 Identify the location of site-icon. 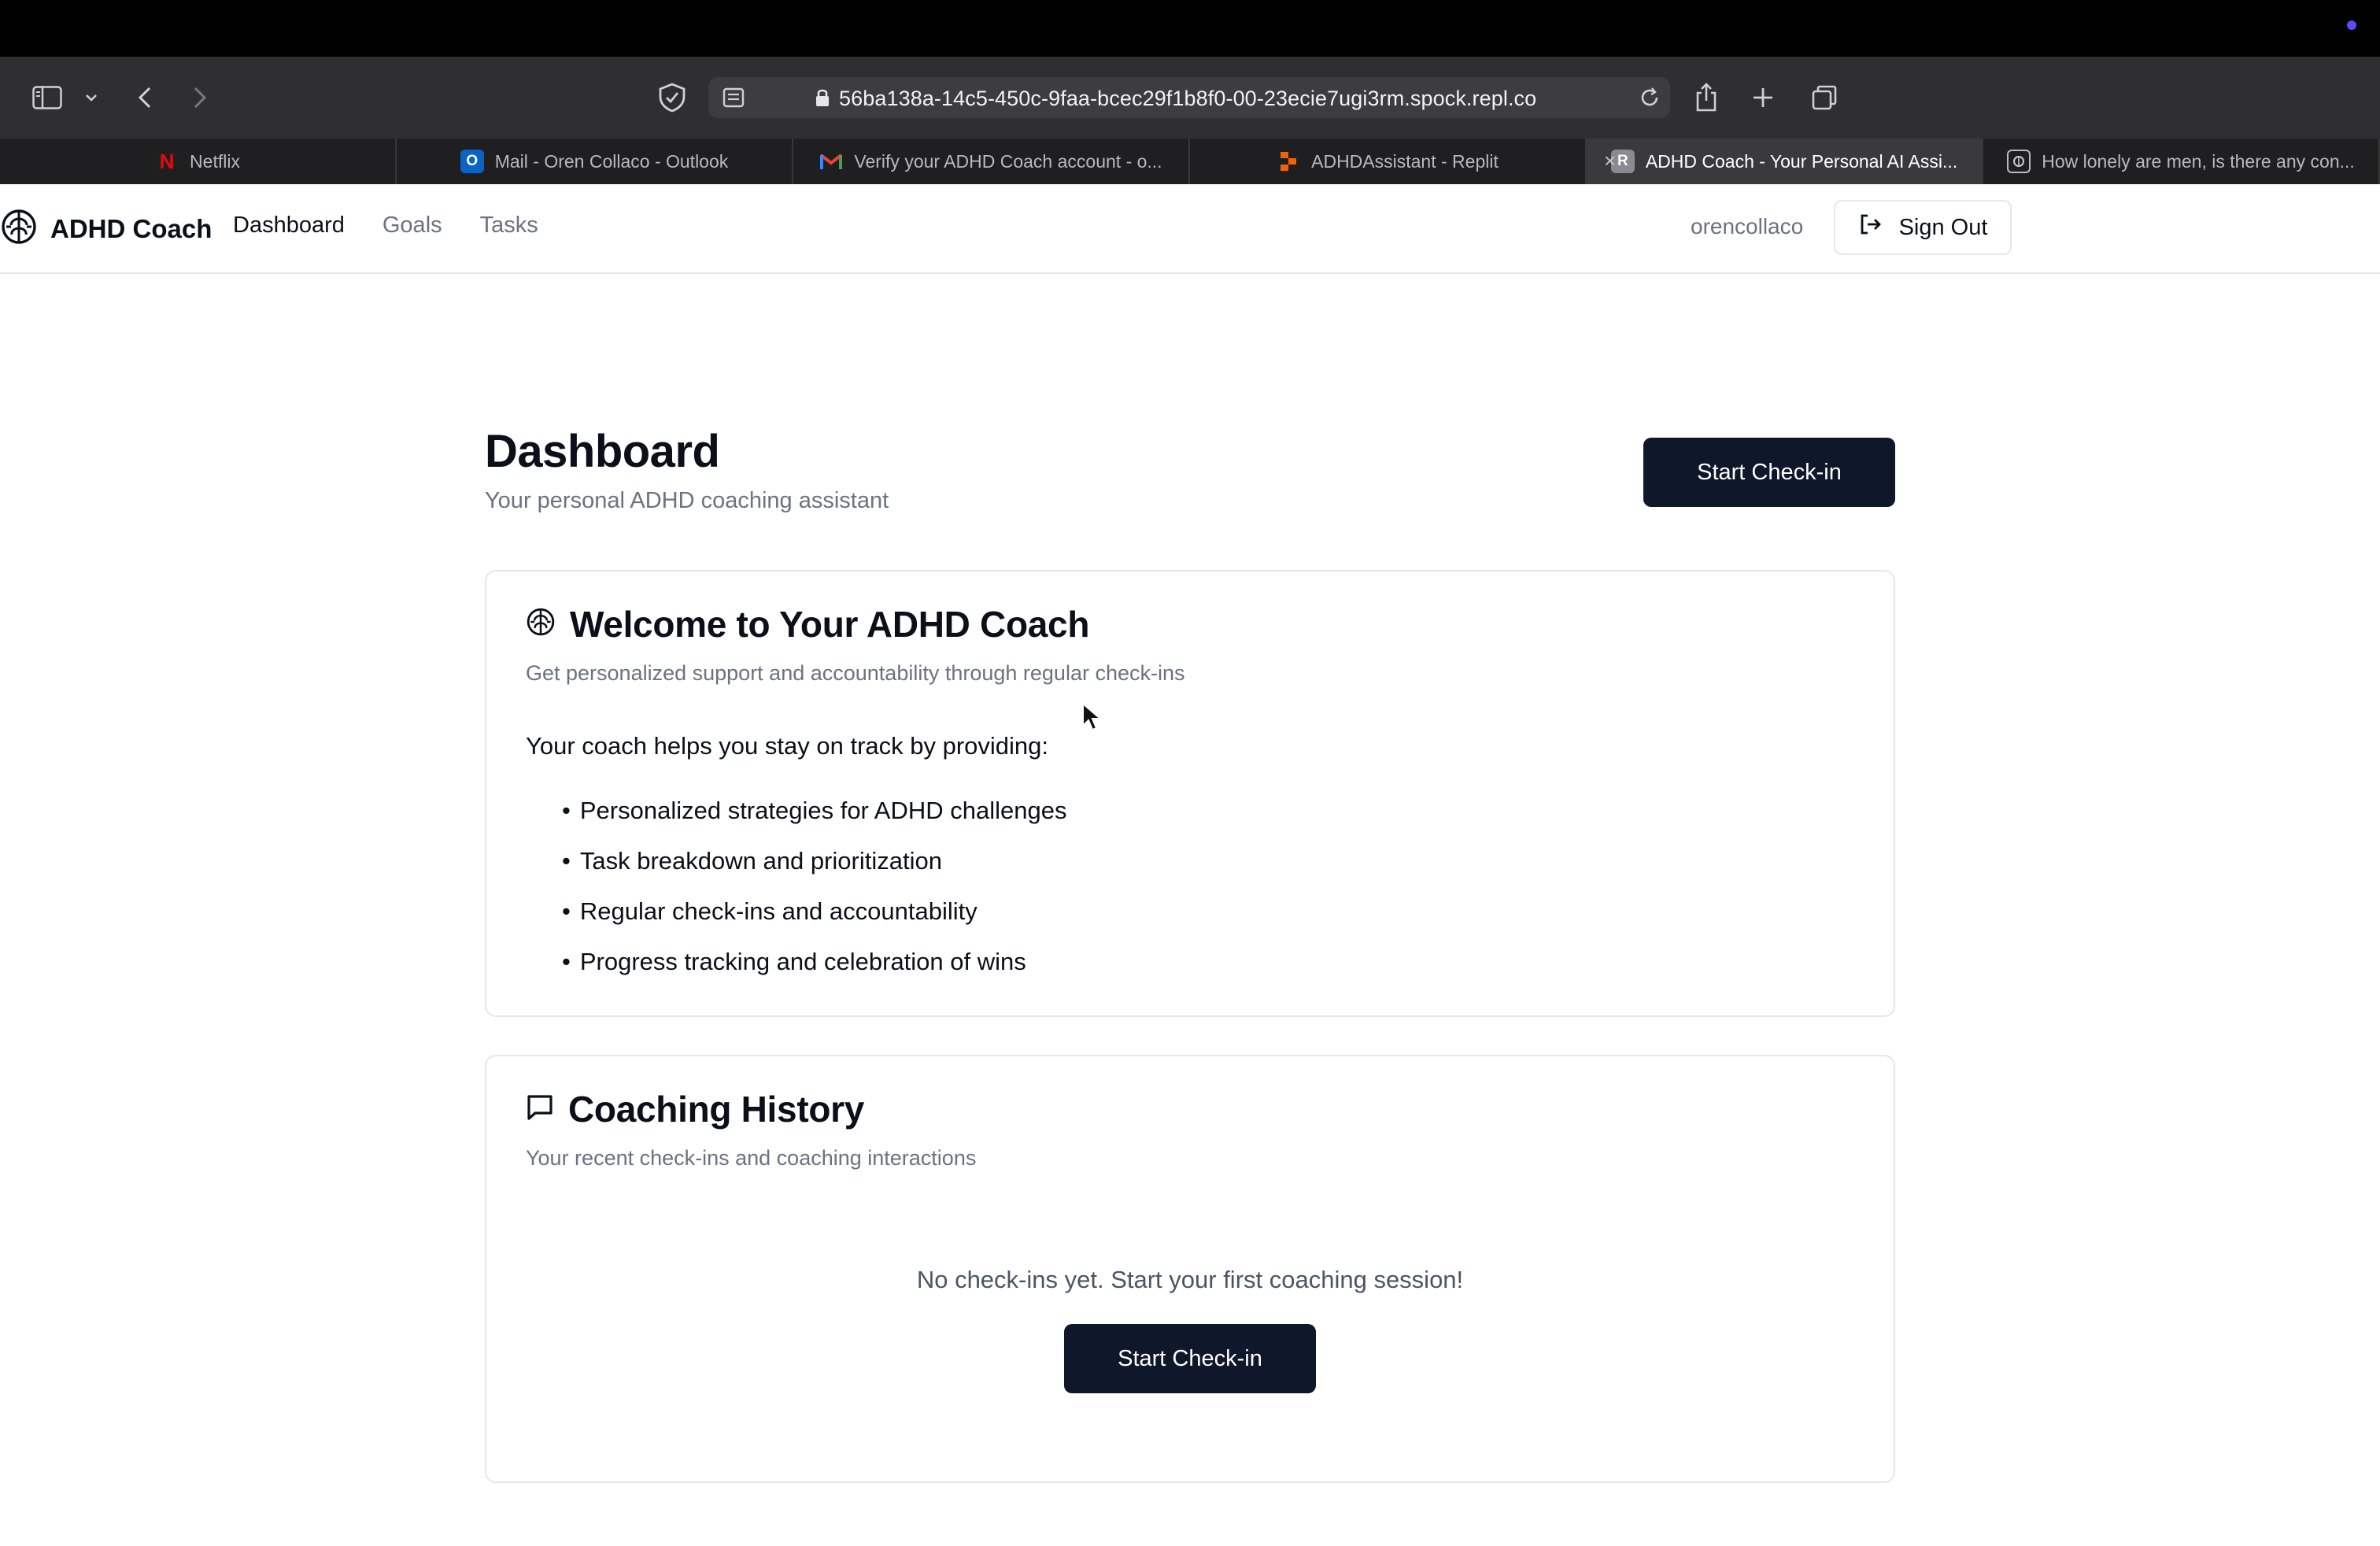
(2019, 161).